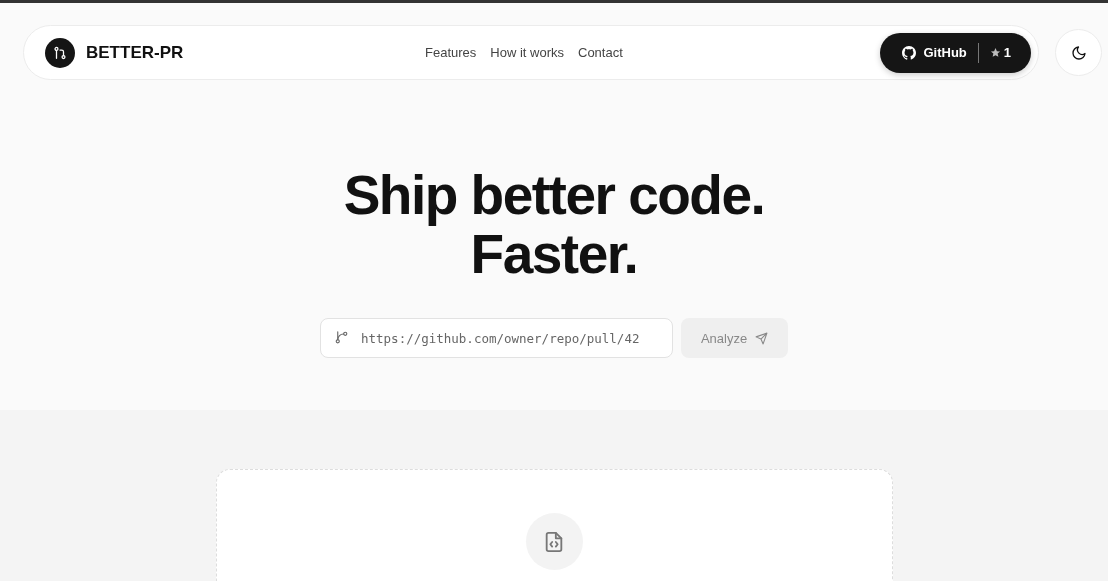  Describe the element at coordinates (496, 338) in the screenshot. I see `pr-url-field: https://github.com/owner/repo/pull/42` at that location.